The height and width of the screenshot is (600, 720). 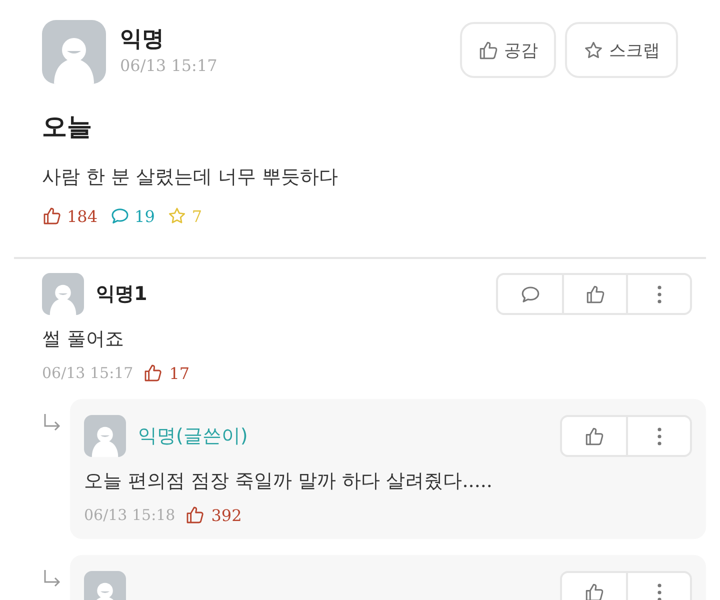 I want to click on comment-count: 19, so click(x=144, y=216).